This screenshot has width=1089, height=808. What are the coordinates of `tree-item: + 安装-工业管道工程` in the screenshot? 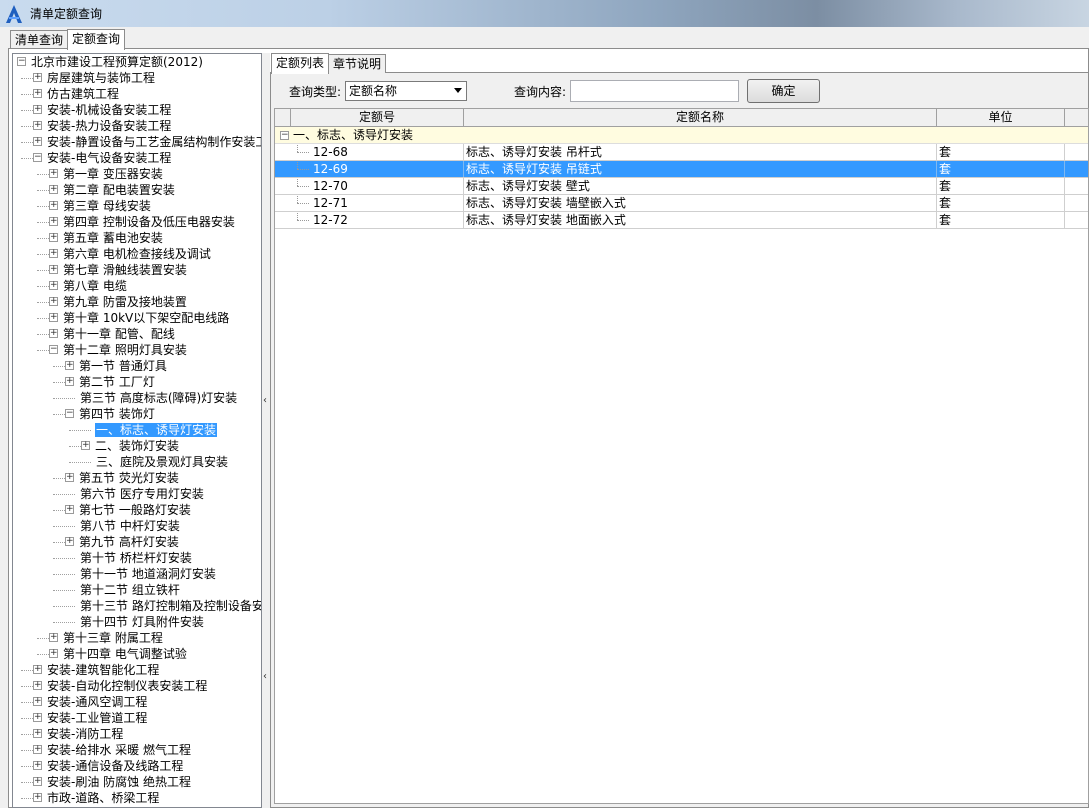 It's located at (90, 718).